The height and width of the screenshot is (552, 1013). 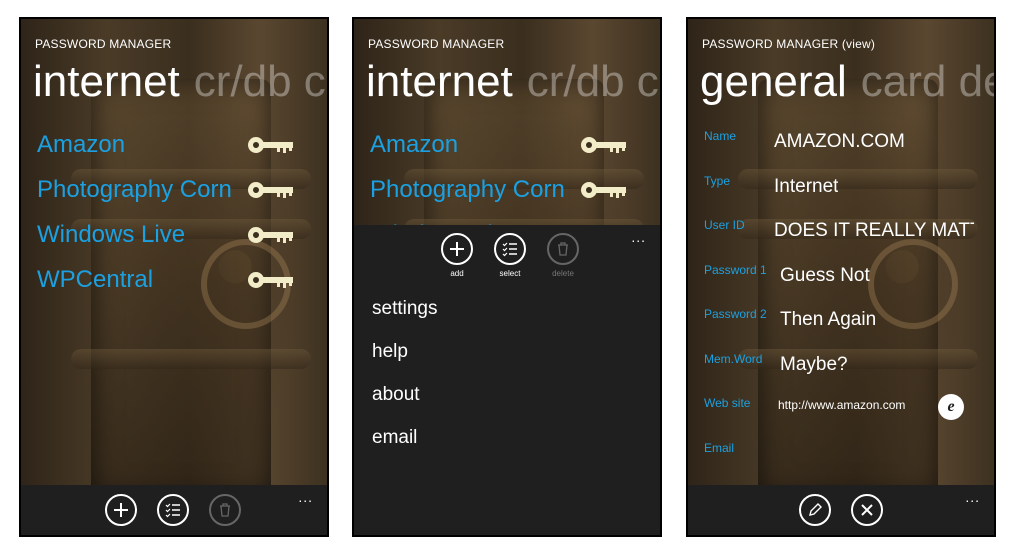 I want to click on pivot-header: general card de, so click(x=847, y=82).